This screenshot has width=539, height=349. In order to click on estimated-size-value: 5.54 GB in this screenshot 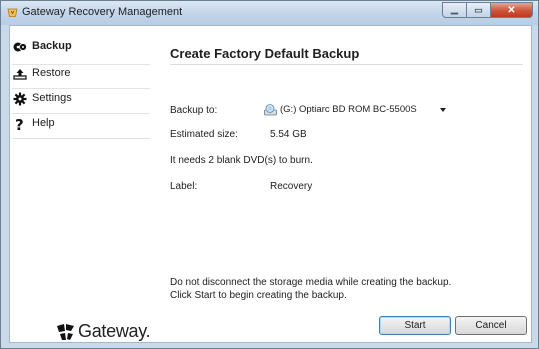, I will do `click(288, 134)`.